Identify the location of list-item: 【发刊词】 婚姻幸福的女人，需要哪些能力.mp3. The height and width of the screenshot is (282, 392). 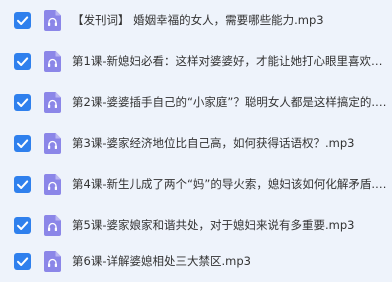
(196, 20).